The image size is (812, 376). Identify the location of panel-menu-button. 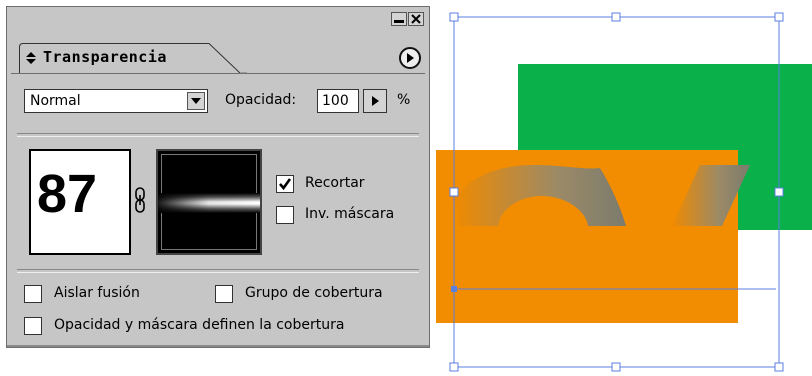
(410, 58).